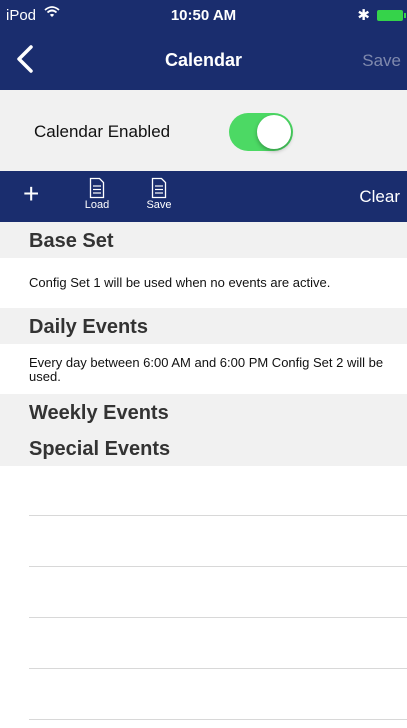 This screenshot has width=407, height=728. I want to click on calendar-enabled-label: Calendar Enabled, so click(102, 131).